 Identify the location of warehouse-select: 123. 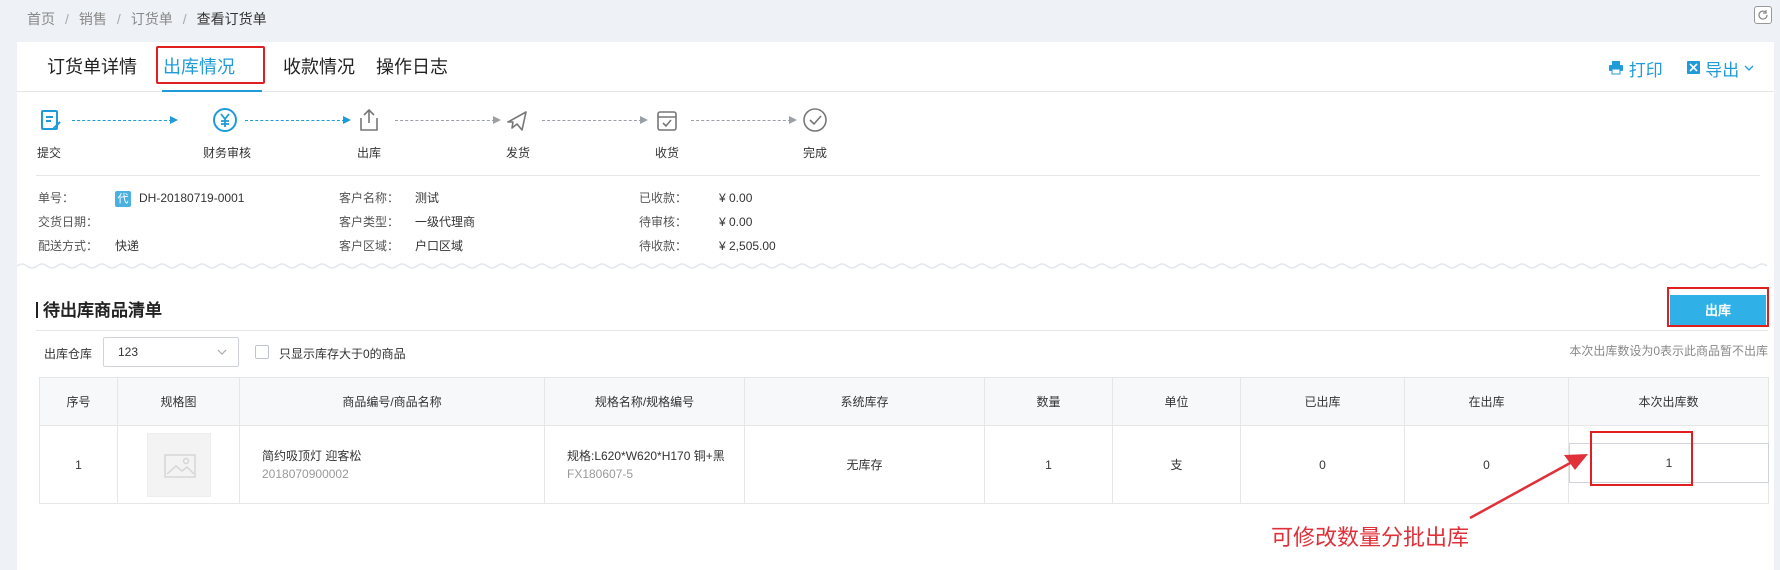
(171, 352).